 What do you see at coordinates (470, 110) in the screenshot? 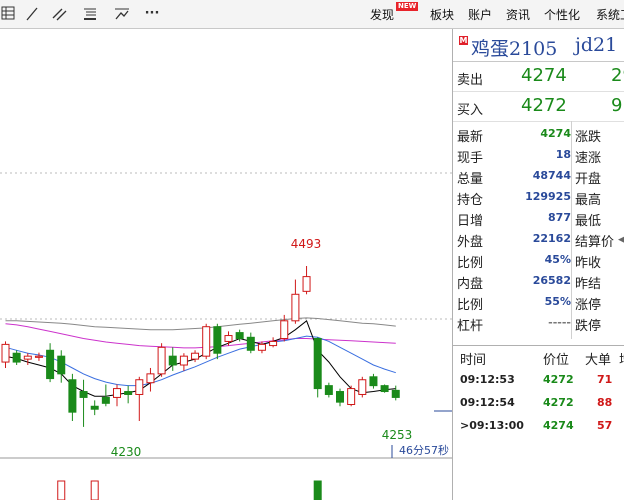
I see `bid-label: 买入` at bounding box center [470, 110].